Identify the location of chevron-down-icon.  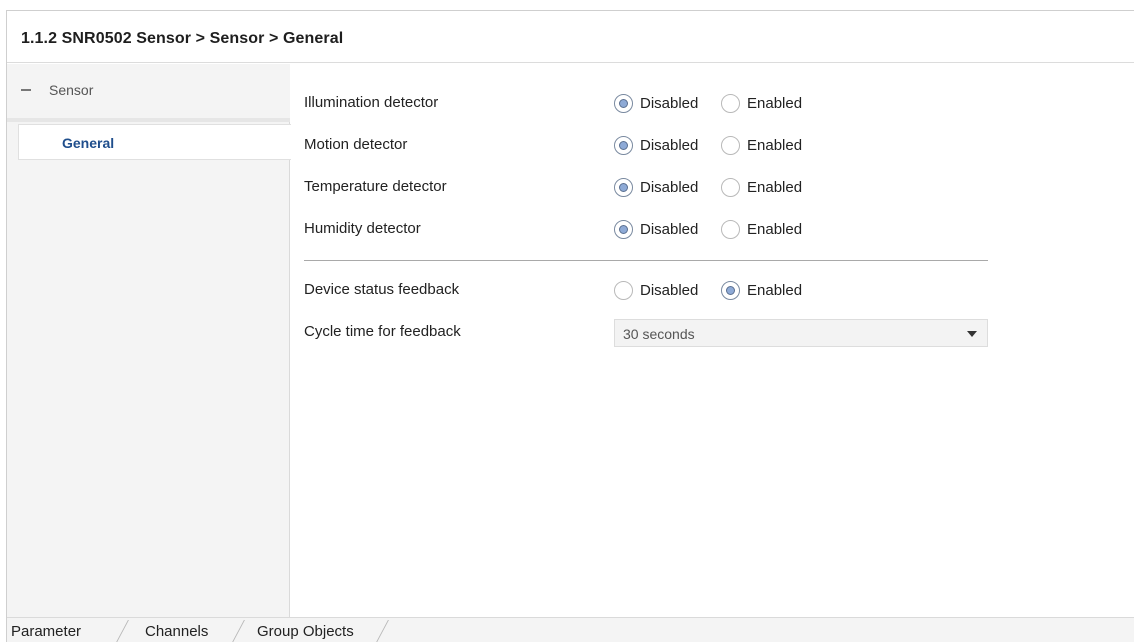
(972, 334).